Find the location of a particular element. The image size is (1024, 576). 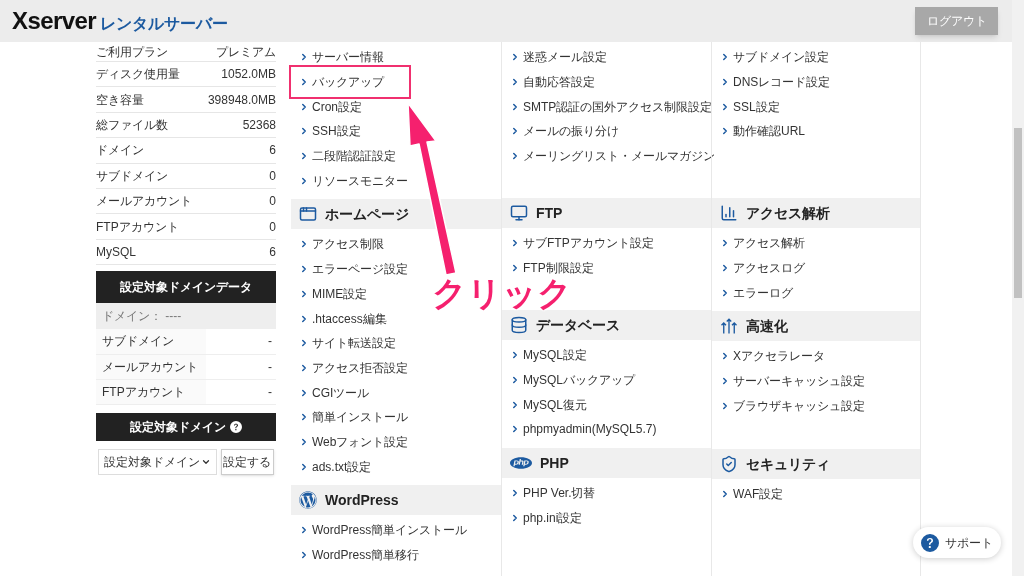

menu-link: SMTP認証の国外アクセス制限設定 is located at coordinates (607, 106).